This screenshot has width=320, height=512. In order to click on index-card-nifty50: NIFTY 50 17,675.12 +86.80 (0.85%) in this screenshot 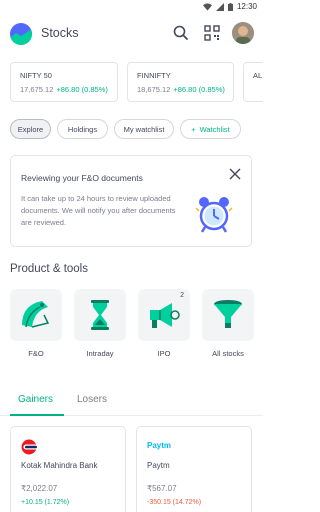, I will do `click(64, 82)`.